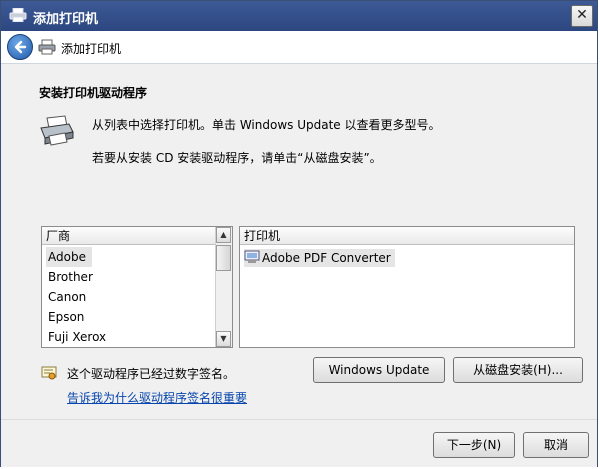 This screenshot has height=469, width=600. What do you see at coordinates (223, 235) in the screenshot?
I see `scroll-up-button: ▲` at bounding box center [223, 235].